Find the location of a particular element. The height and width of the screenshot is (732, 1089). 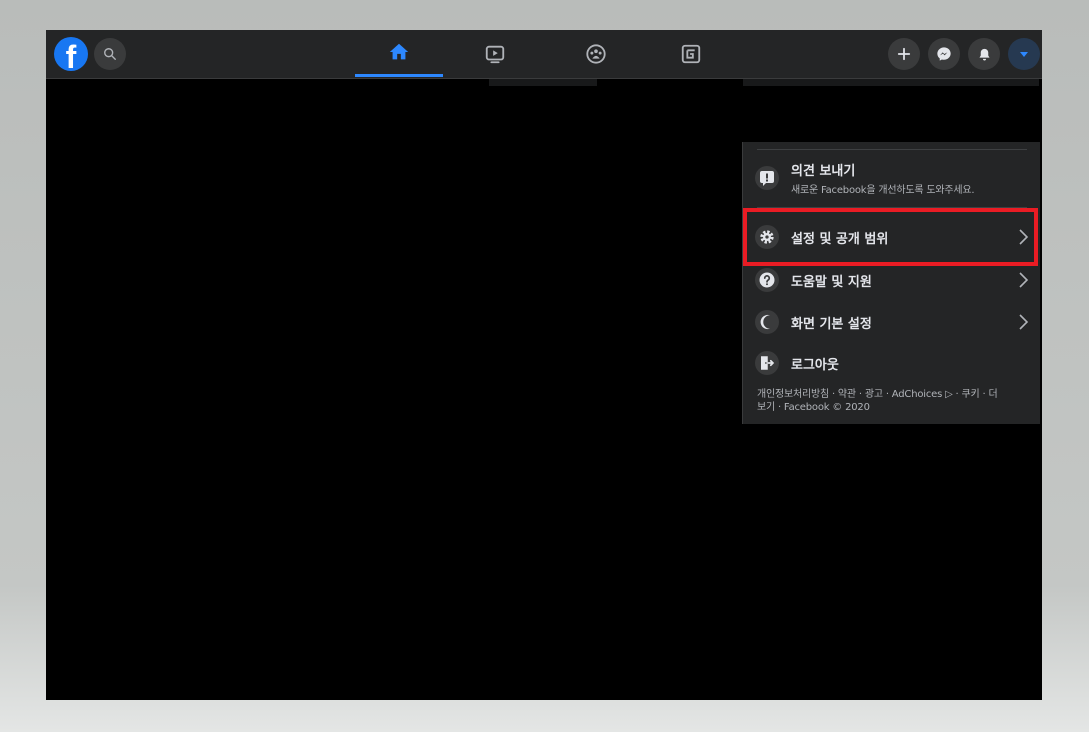

menu-item-display-preferences: 화면 기본 설정 is located at coordinates (892, 322).